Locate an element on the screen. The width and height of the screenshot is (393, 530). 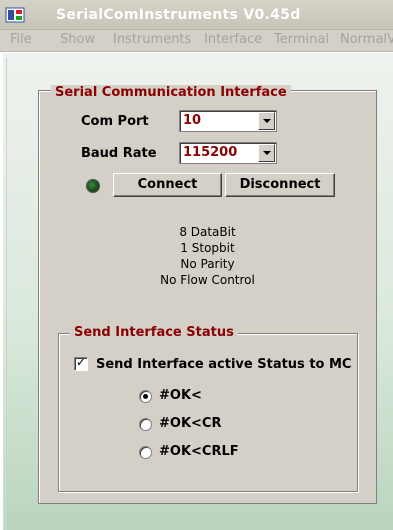
radio-ok-crlf-label: #OK<CRLF is located at coordinates (199, 451).